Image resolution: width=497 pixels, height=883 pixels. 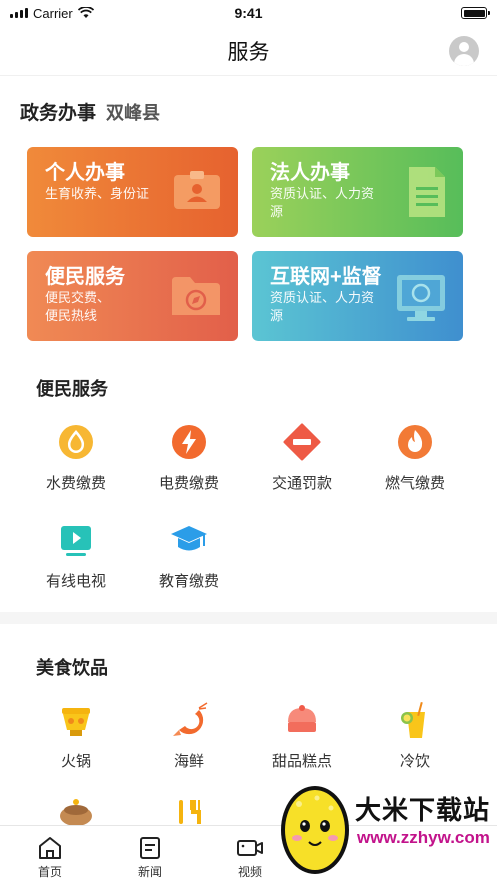 I want to click on flame-icon, so click(x=415, y=442).